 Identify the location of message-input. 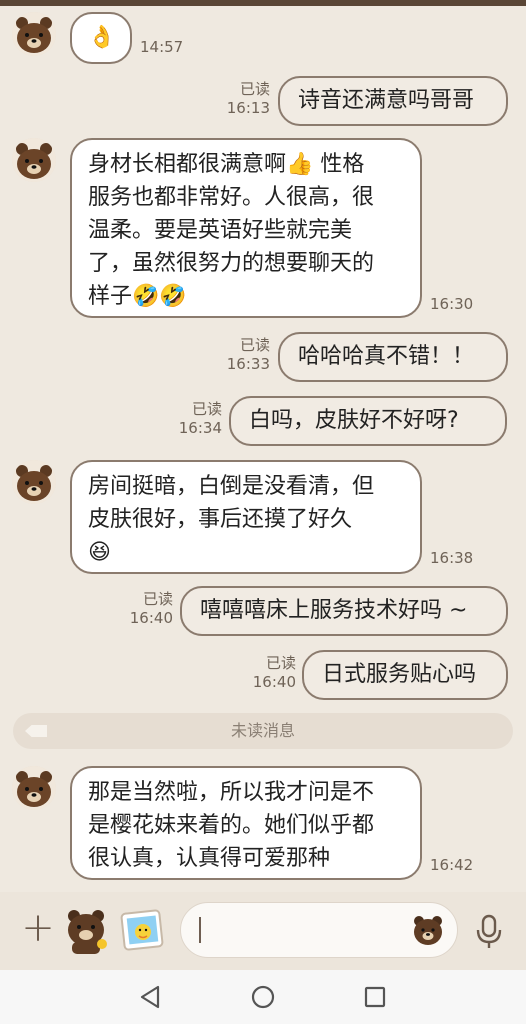
(319, 930).